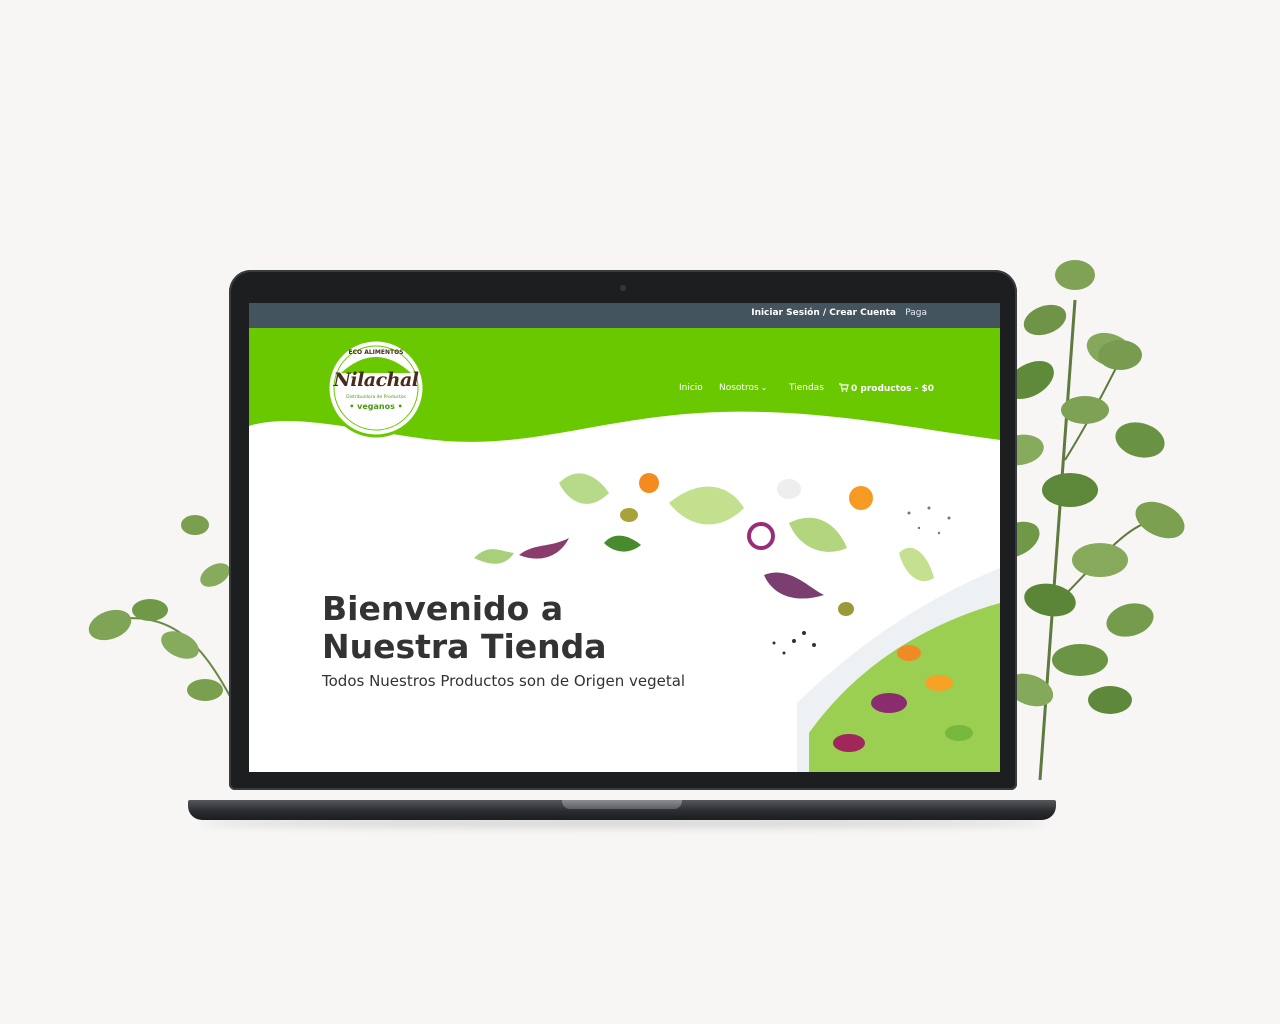 This screenshot has height=1024, width=1280. Describe the element at coordinates (464, 646) in the screenshot. I see `hero-title-line2: Nuestra Tienda` at that location.